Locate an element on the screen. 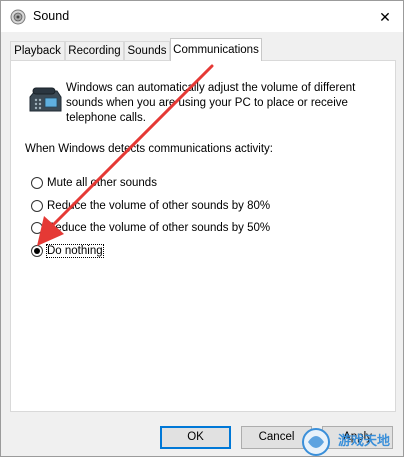  tab-label: Communications is located at coordinates (216, 50).